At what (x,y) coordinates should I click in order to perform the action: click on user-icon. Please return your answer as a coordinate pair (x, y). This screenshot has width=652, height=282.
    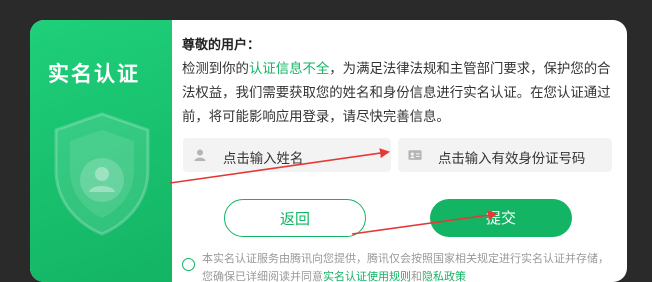
    Looking at the image, I should click on (200, 155).